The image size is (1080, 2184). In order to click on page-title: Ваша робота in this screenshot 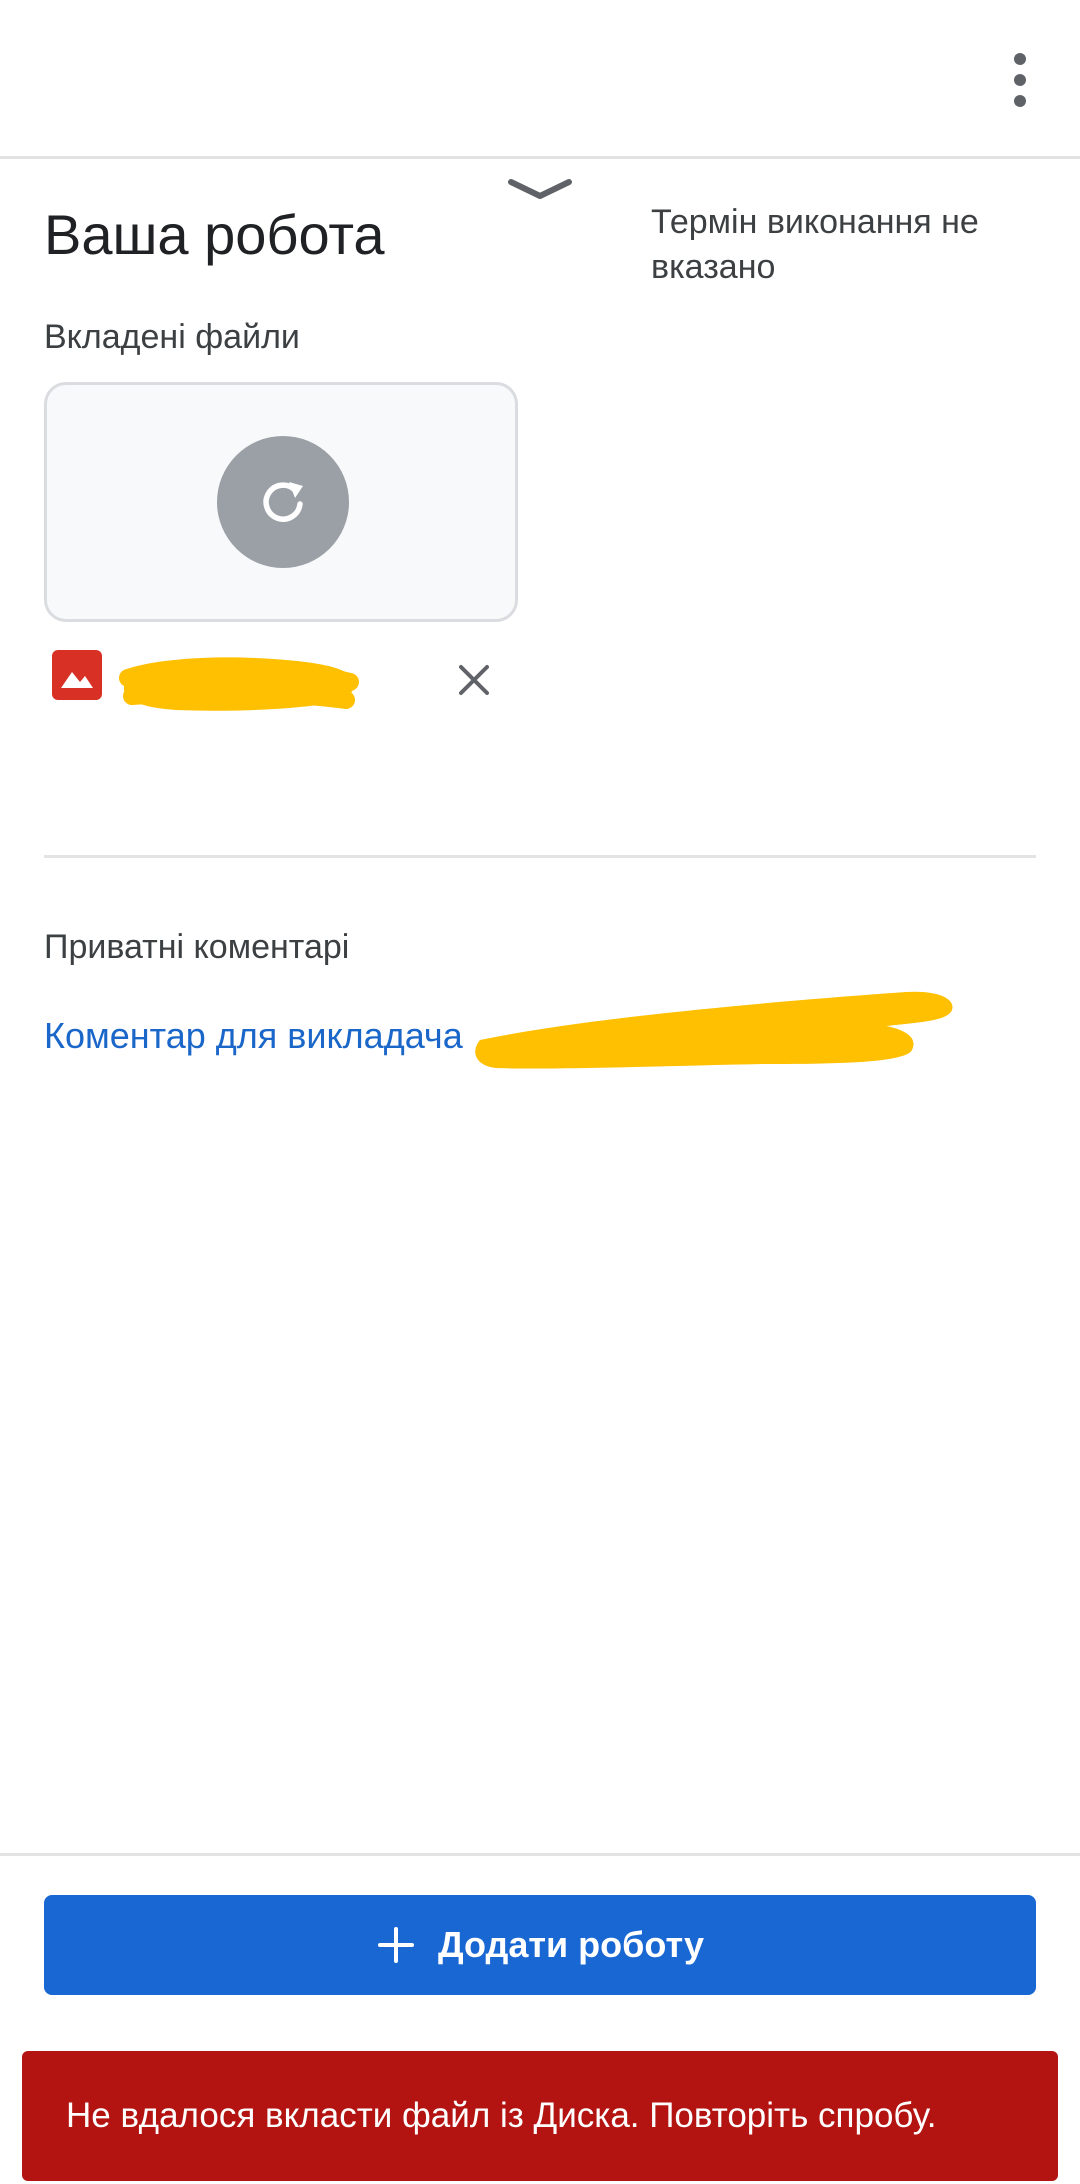, I will do `click(214, 234)`.